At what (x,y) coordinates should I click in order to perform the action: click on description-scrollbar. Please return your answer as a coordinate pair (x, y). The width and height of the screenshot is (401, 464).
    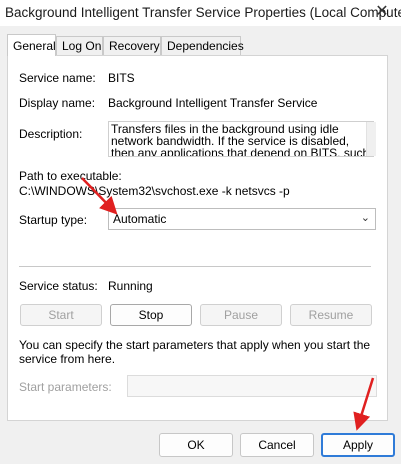
    Looking at the image, I should click on (371, 139).